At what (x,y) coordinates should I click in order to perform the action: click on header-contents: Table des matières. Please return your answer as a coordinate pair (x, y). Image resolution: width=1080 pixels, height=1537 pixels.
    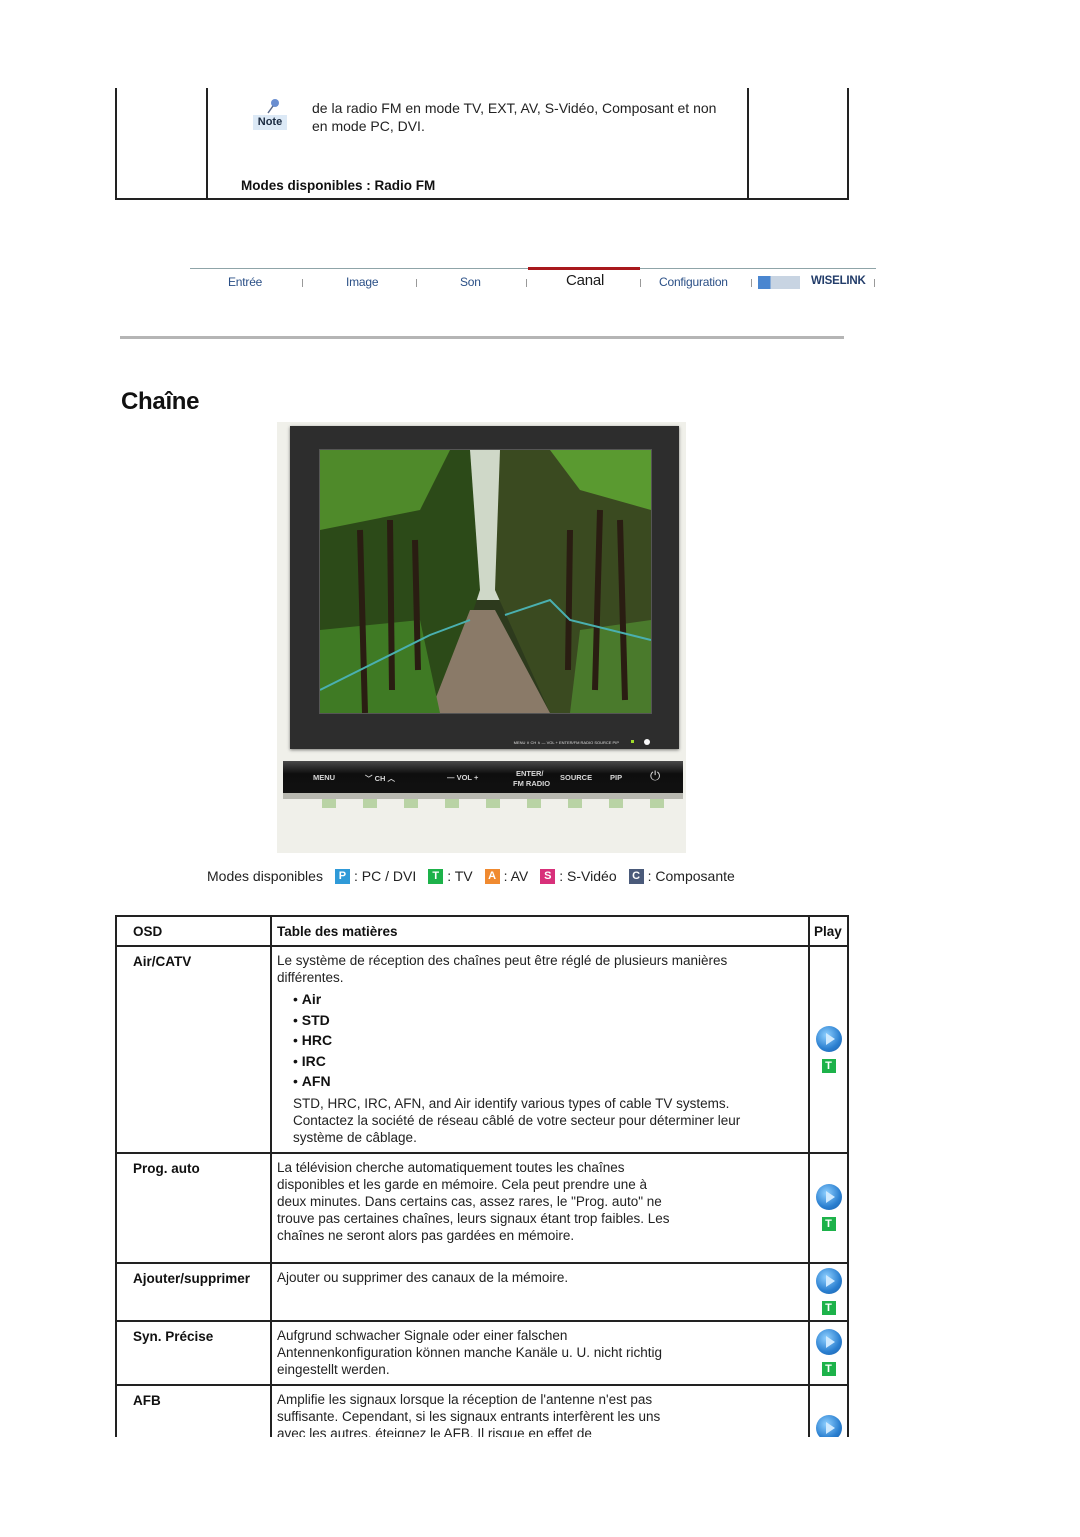
    Looking at the image, I should click on (540, 931).